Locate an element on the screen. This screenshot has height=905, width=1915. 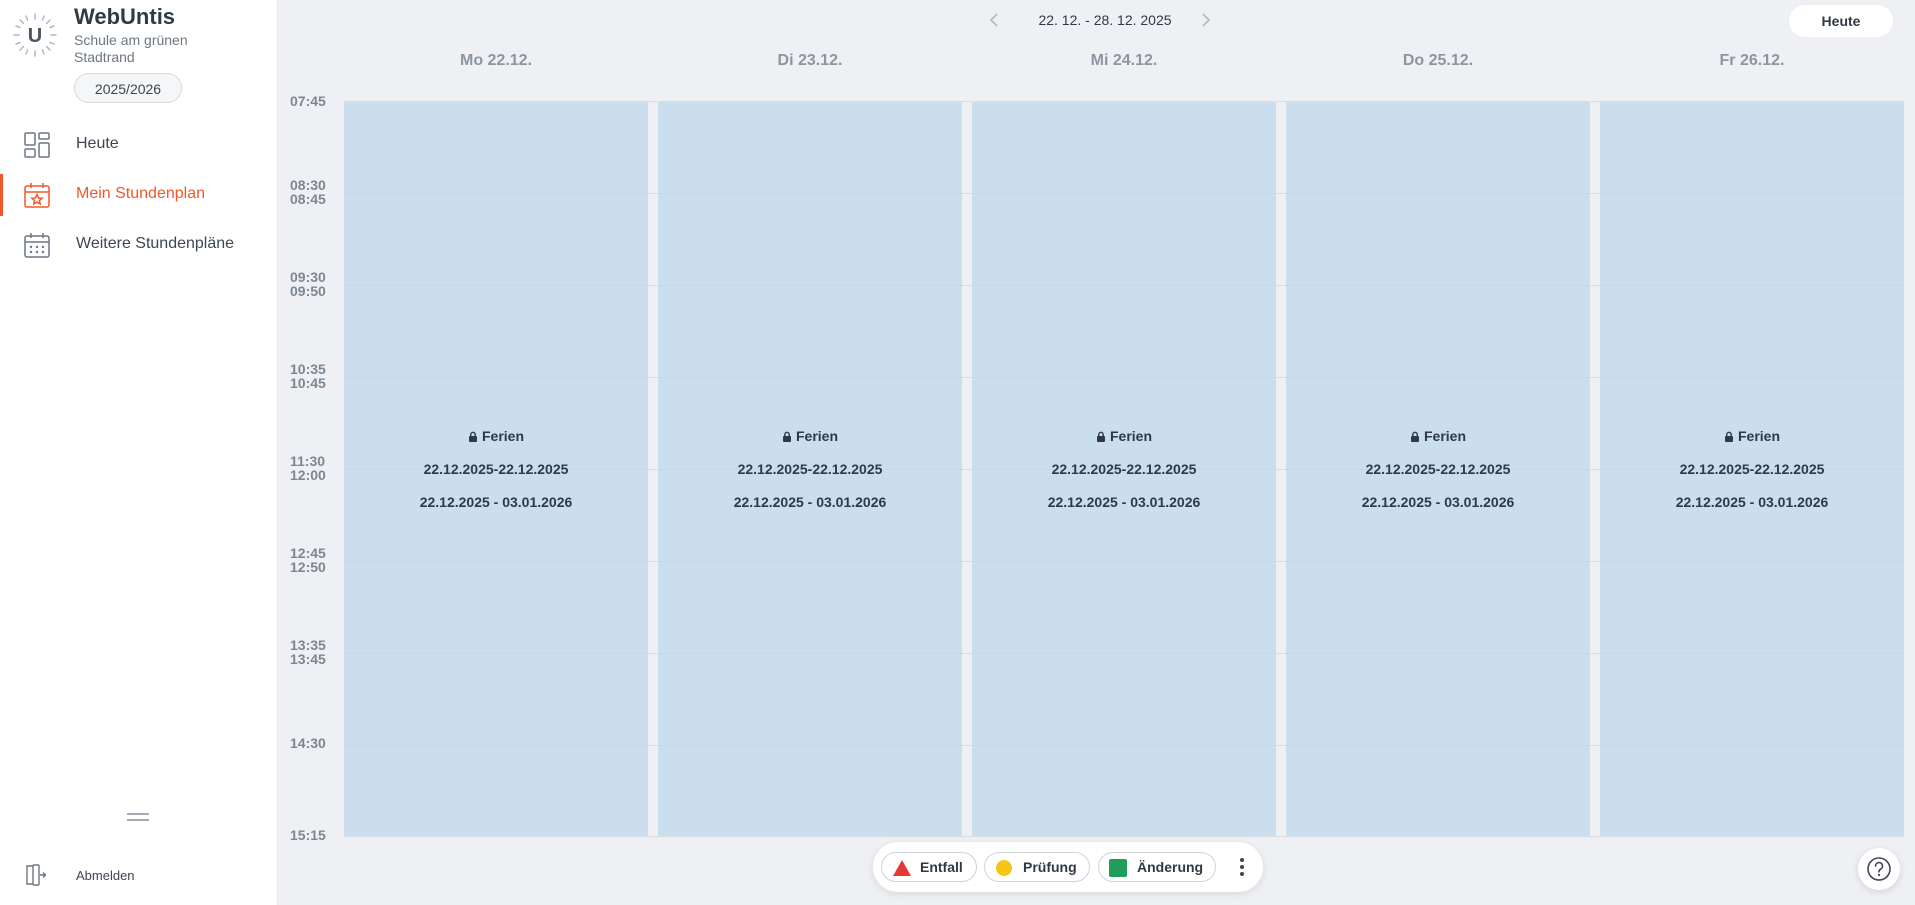
legend-chip-aenderung: Änderung is located at coordinates (1157, 867).